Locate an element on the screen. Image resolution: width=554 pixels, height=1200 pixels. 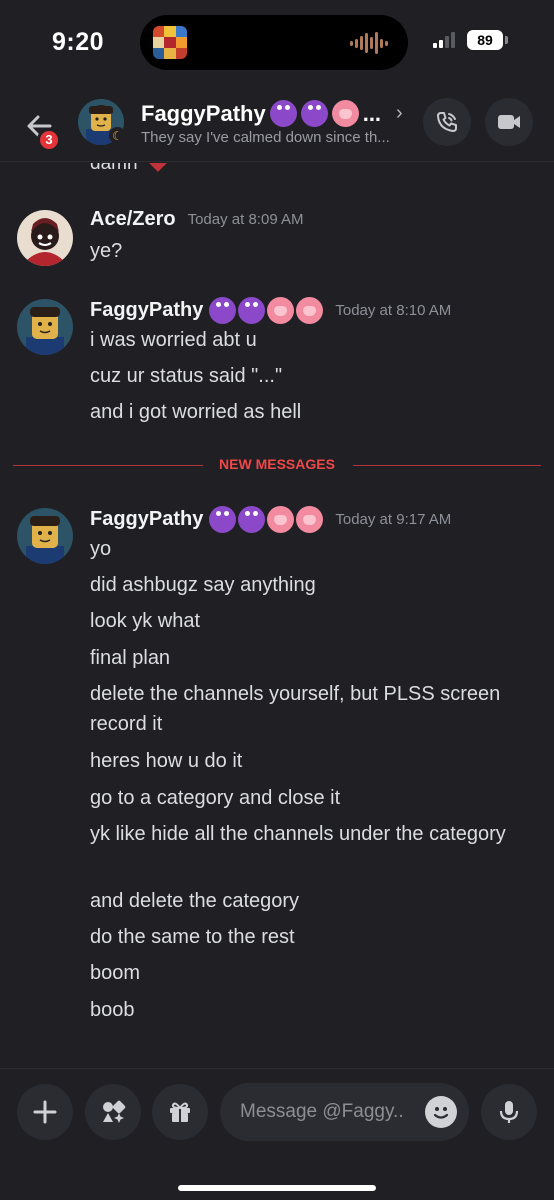
message-line: cuz ur status said "..." is located at coordinates (315, 376).